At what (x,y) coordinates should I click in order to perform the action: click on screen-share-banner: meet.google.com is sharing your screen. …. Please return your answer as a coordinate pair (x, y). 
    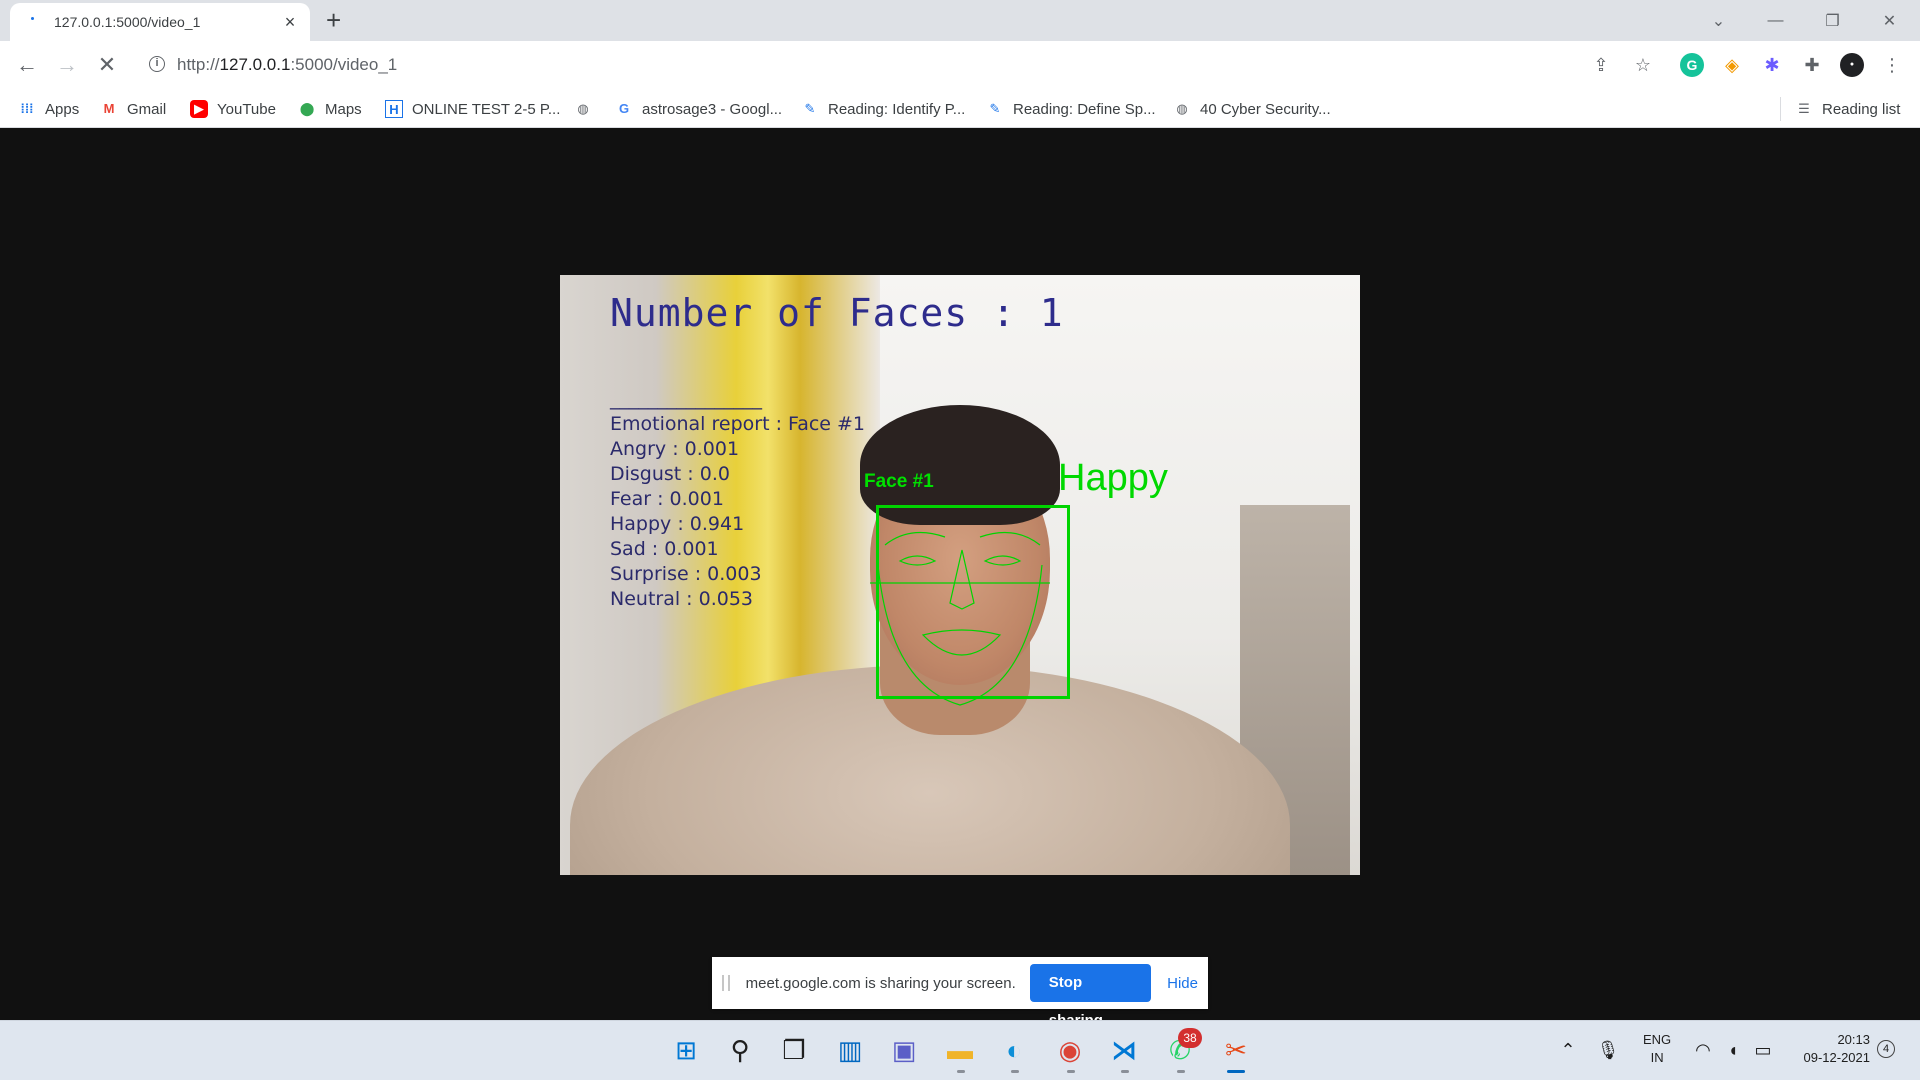
    Looking at the image, I should click on (960, 993).